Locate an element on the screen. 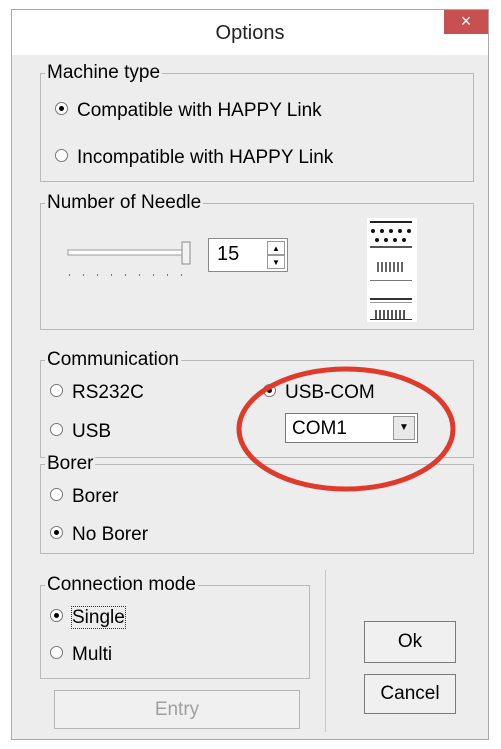  radio-label: Multi is located at coordinates (92, 654).